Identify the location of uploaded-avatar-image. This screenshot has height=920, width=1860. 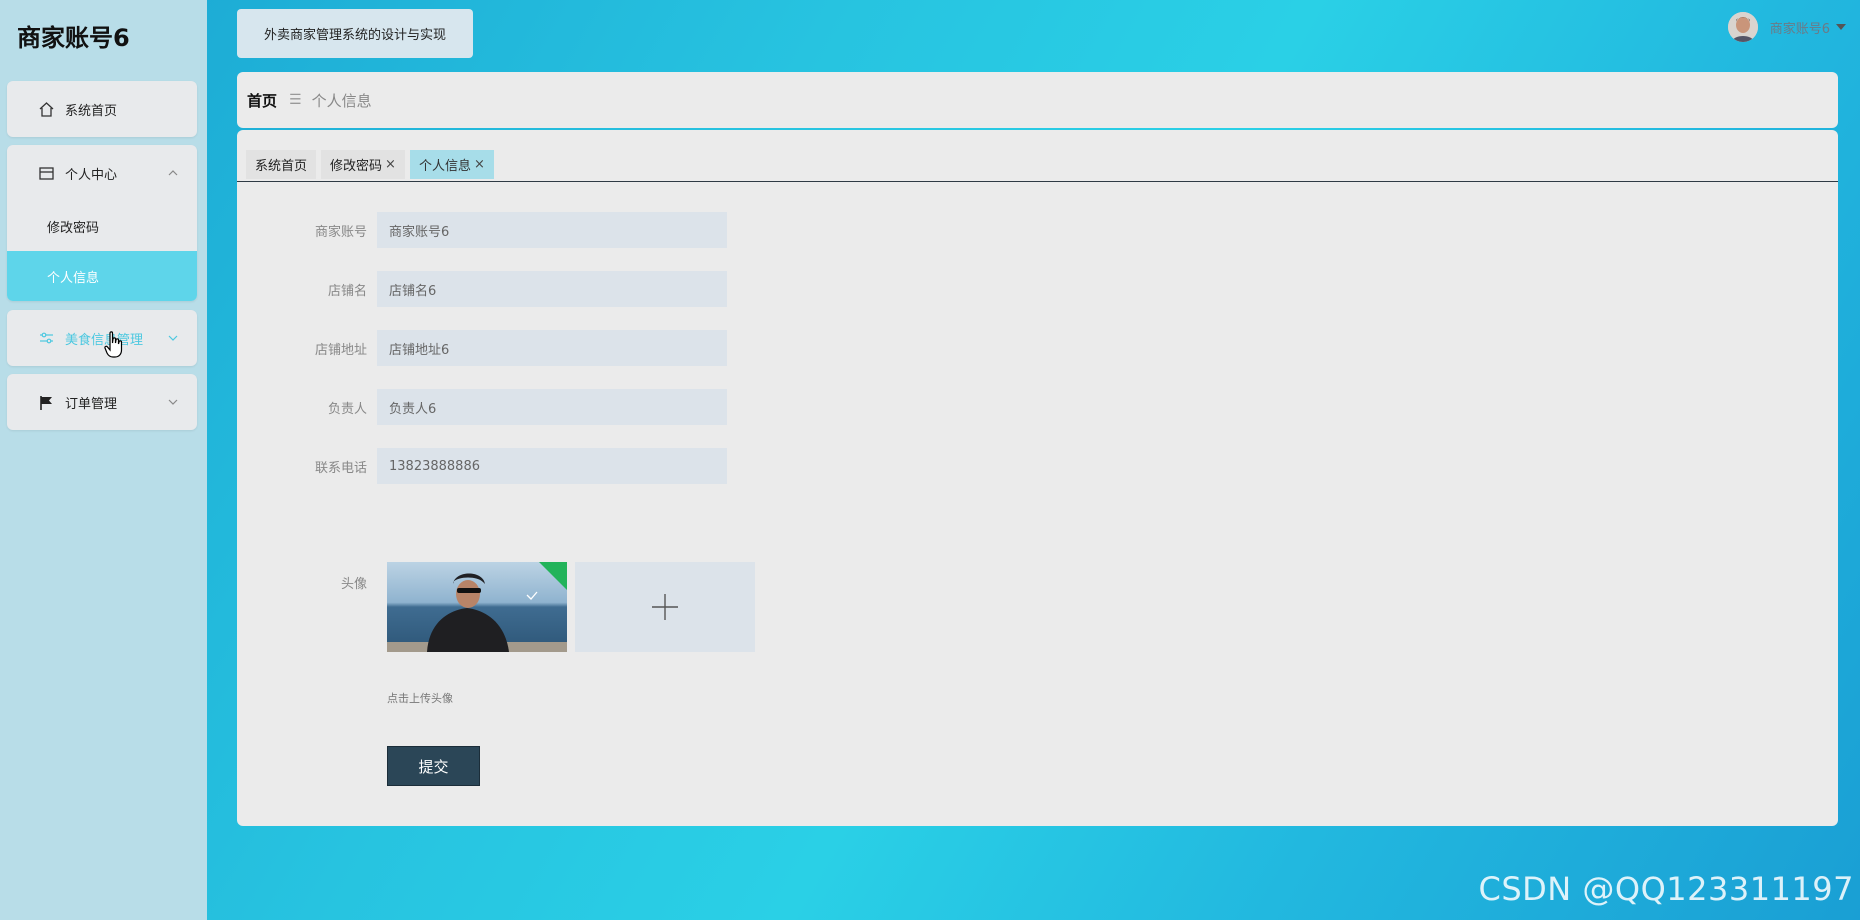
(477, 607).